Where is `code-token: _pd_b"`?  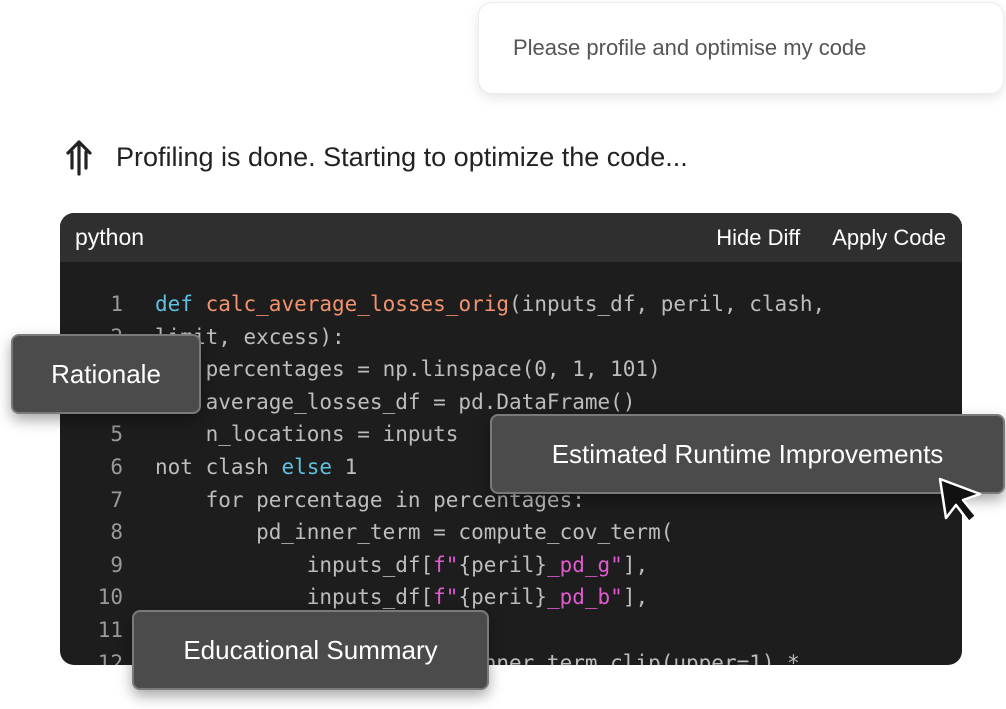 code-token: _pd_b" is located at coordinates (584, 597).